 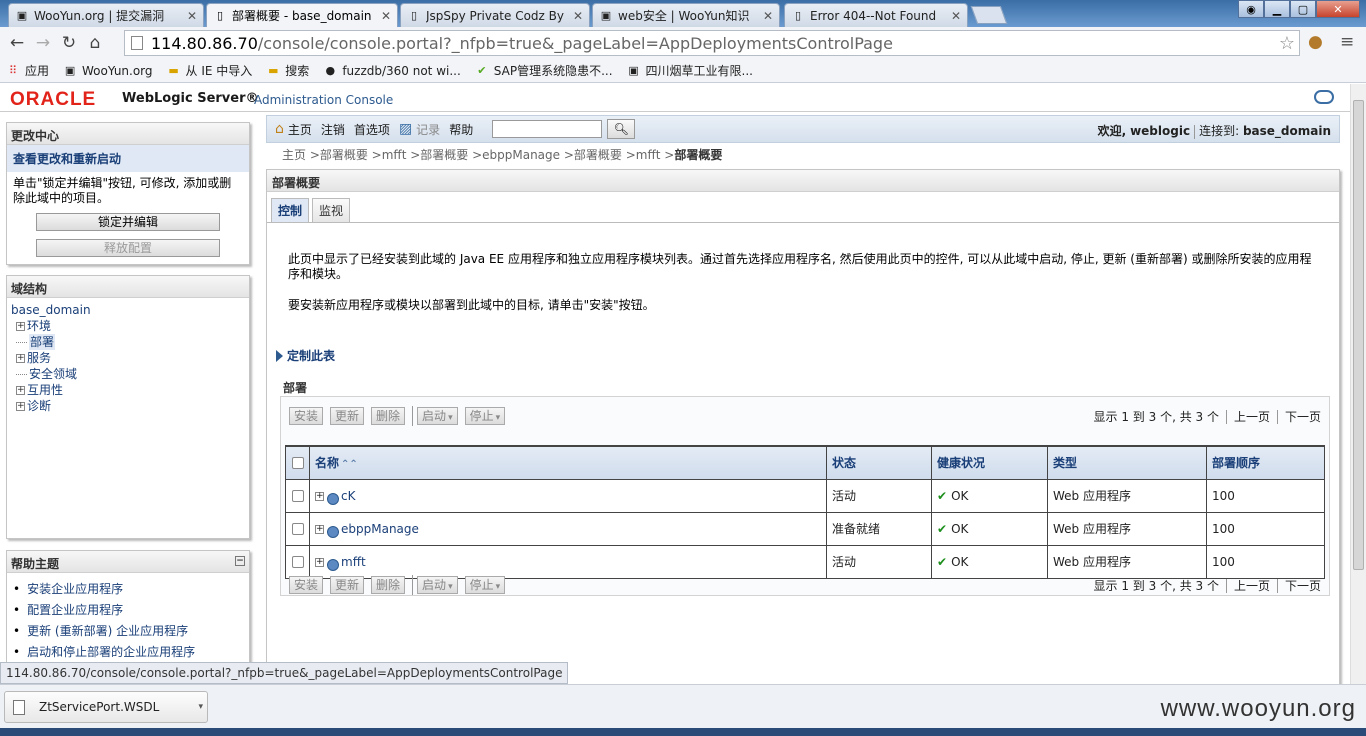 I want to click on star-icon: ☆, so click(x=1287, y=43).